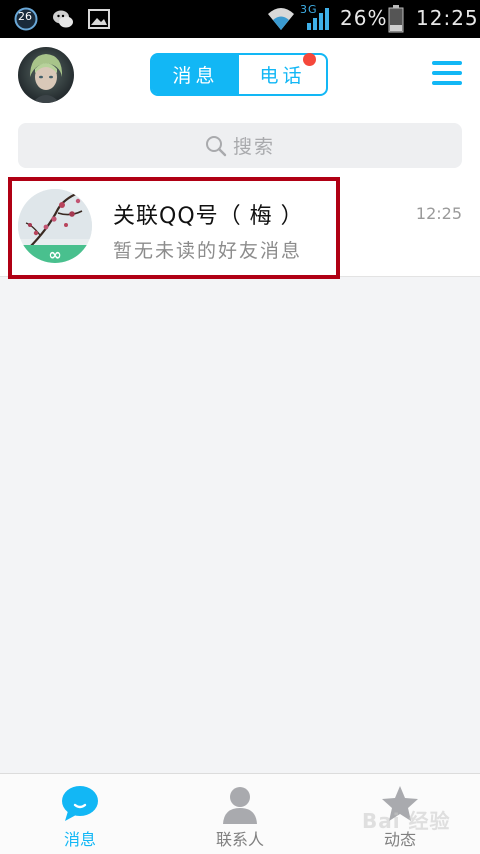 The width and height of the screenshot is (480, 854). Describe the element at coordinates (25, 16) in the screenshot. I see `notification-badge-number: 26` at that location.